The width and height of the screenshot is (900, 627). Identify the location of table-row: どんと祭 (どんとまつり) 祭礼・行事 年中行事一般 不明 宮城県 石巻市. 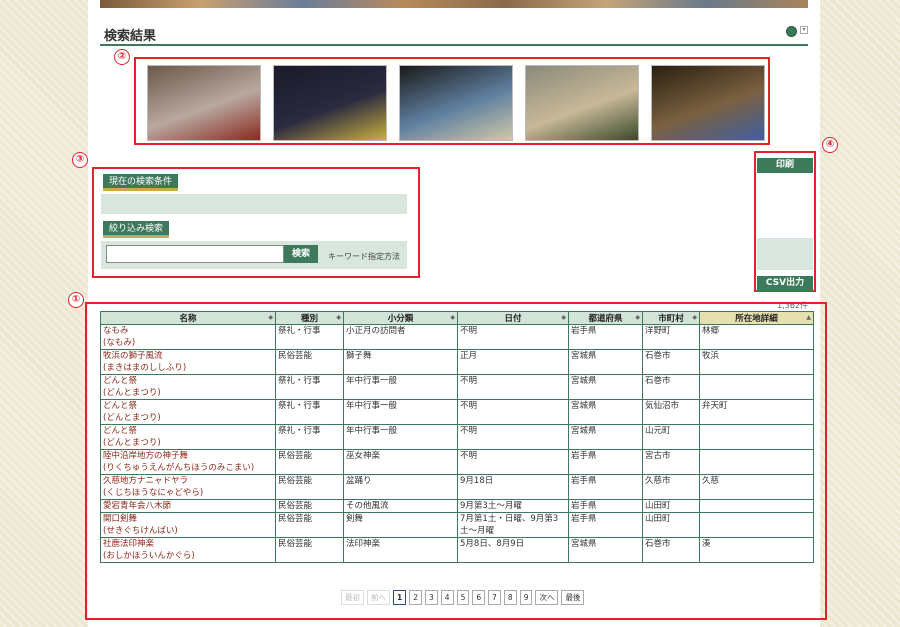
(457, 387).